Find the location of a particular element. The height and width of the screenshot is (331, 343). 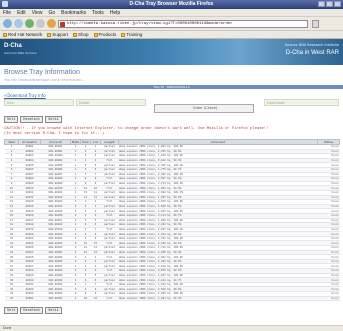

tab-detail: Detail is located at coordinates (111, 102).